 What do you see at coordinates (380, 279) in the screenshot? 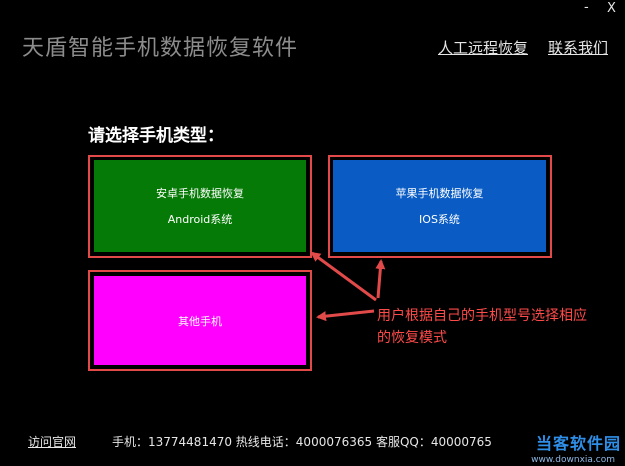
I see `arrow-to-ios` at bounding box center [380, 279].